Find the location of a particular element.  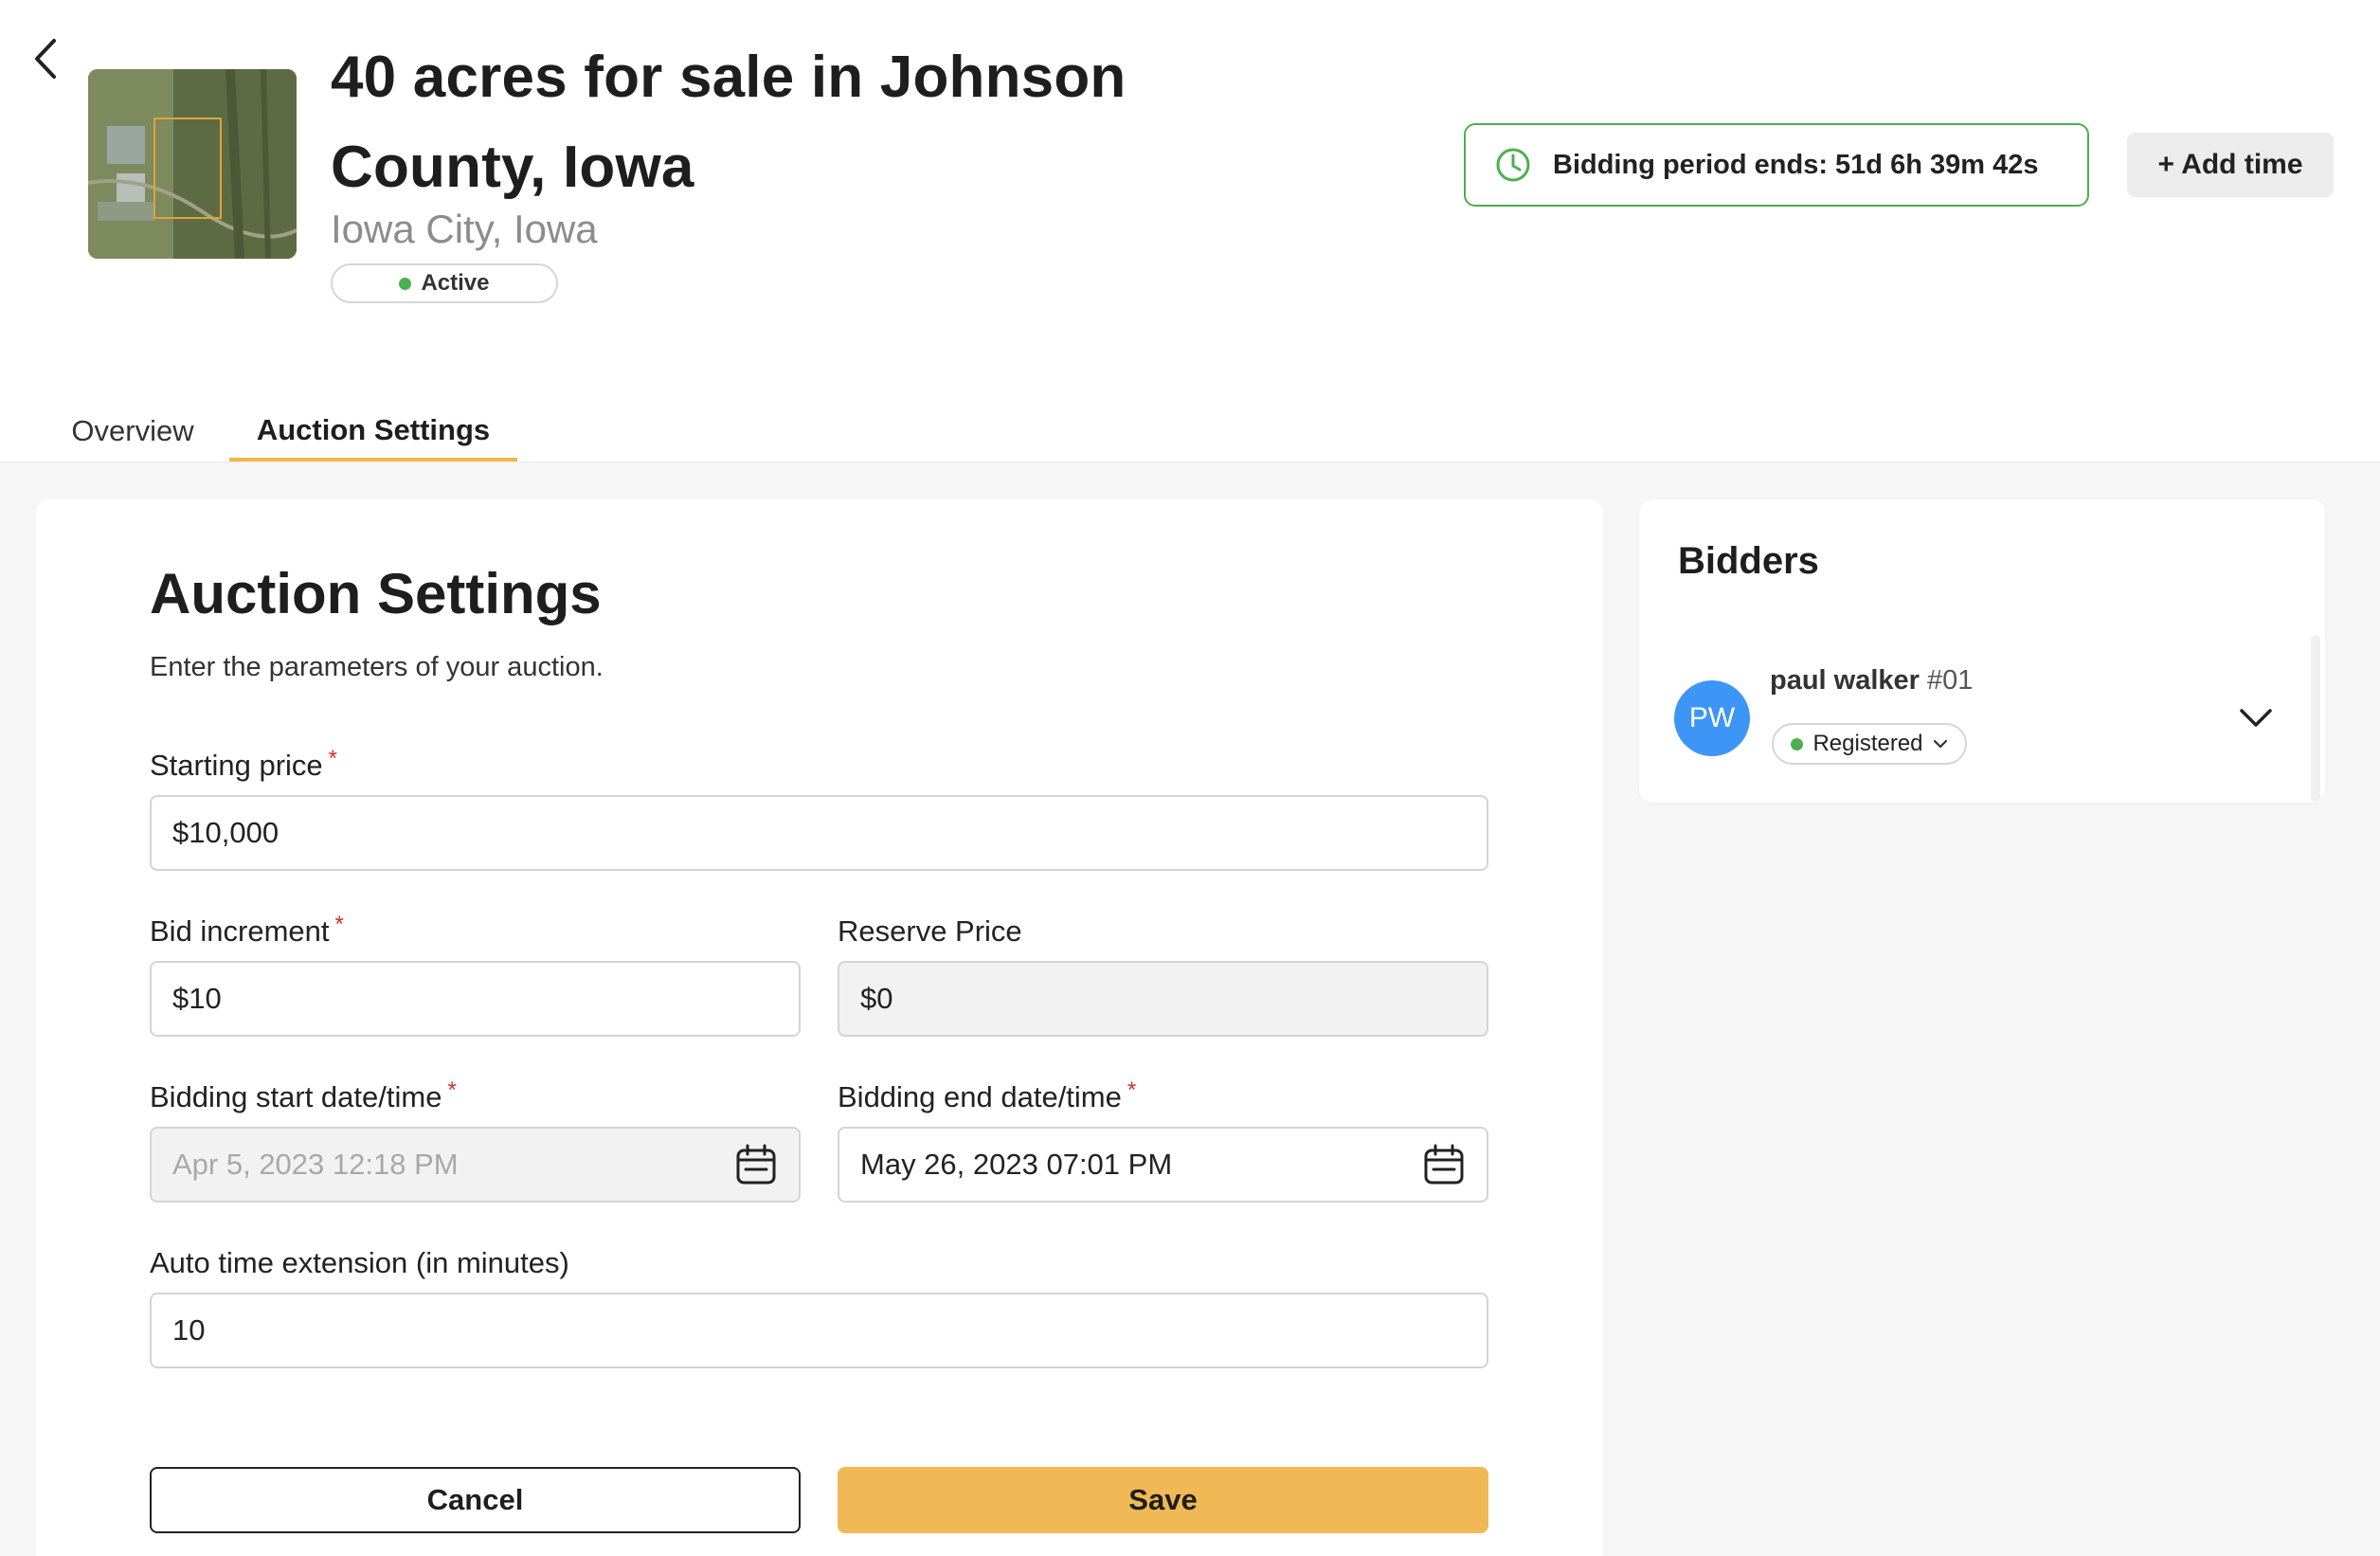

tab-auction-settings: Auction Settings is located at coordinates (373, 432).